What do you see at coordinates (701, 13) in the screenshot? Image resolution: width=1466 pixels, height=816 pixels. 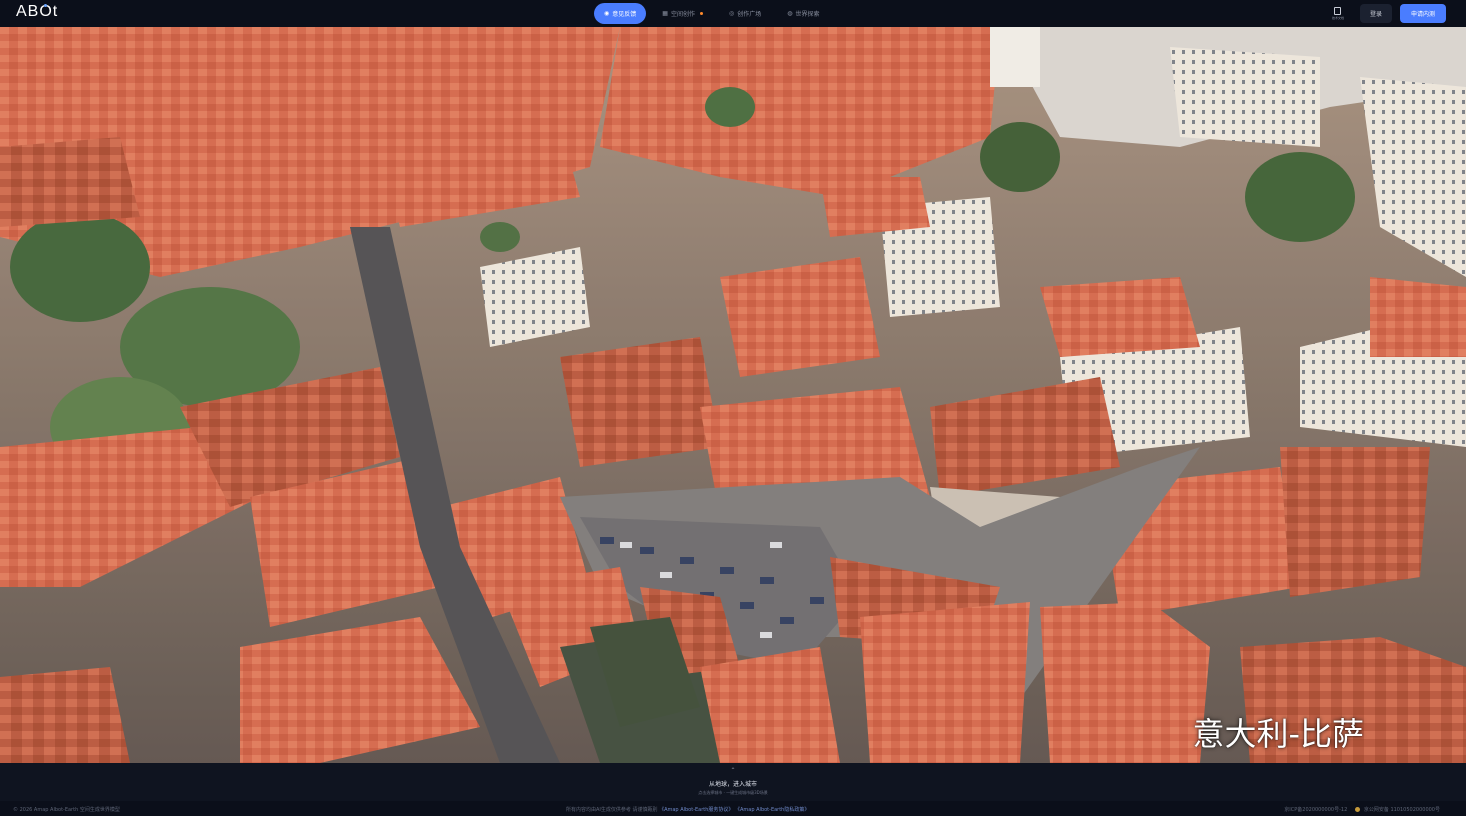 I see `new-badge-dot` at bounding box center [701, 13].